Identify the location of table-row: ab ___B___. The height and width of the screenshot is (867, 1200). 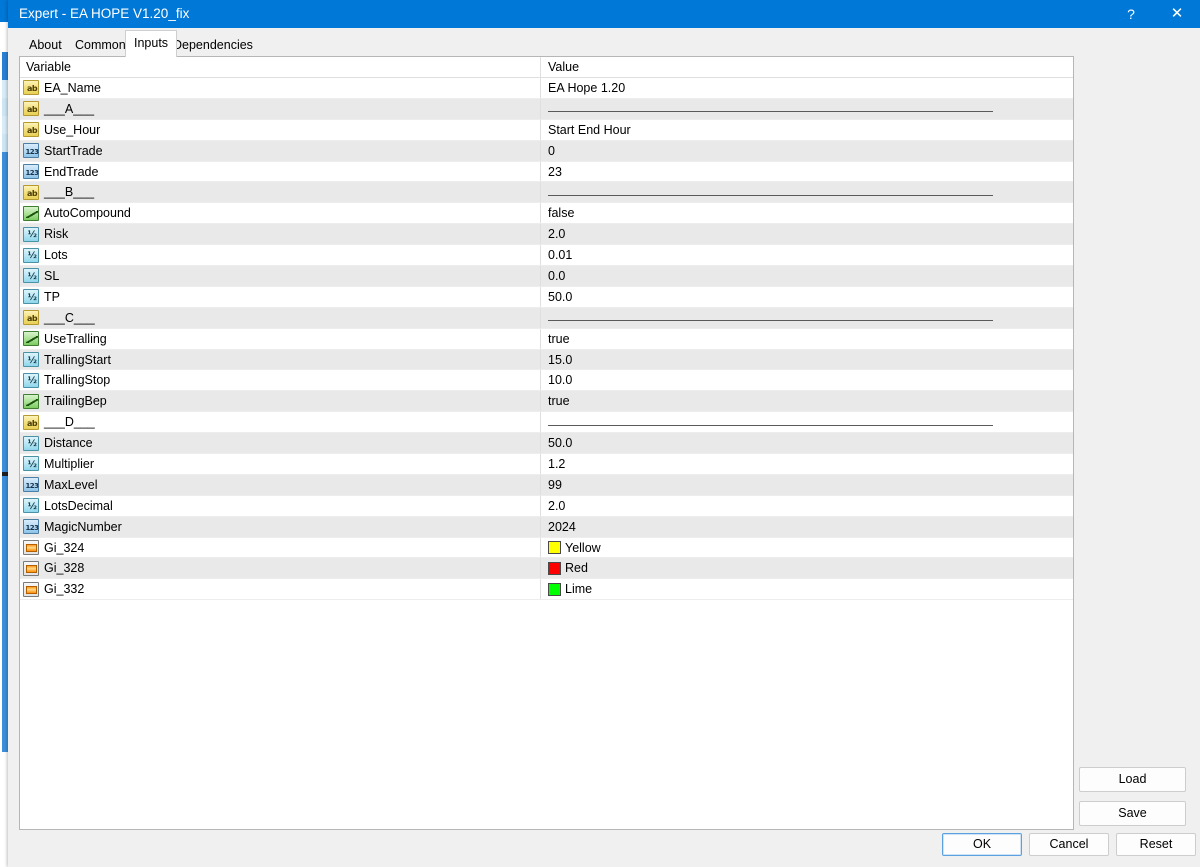
(546, 193).